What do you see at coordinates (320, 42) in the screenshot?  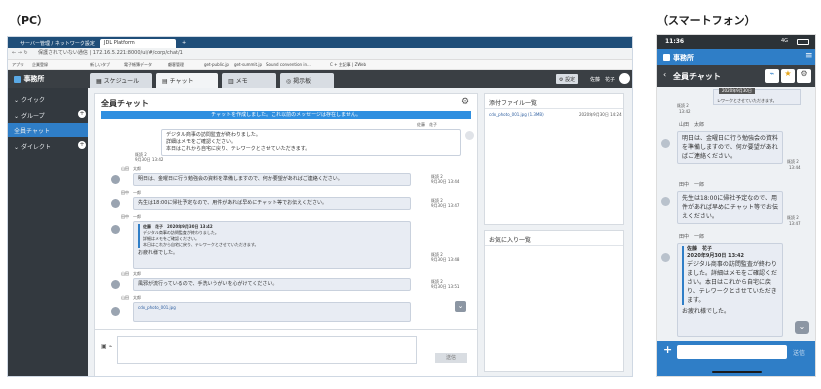 I see `browser-tab-bar: サーバー管理 / ネットワーク設定 JDL Platform +` at bounding box center [320, 42].